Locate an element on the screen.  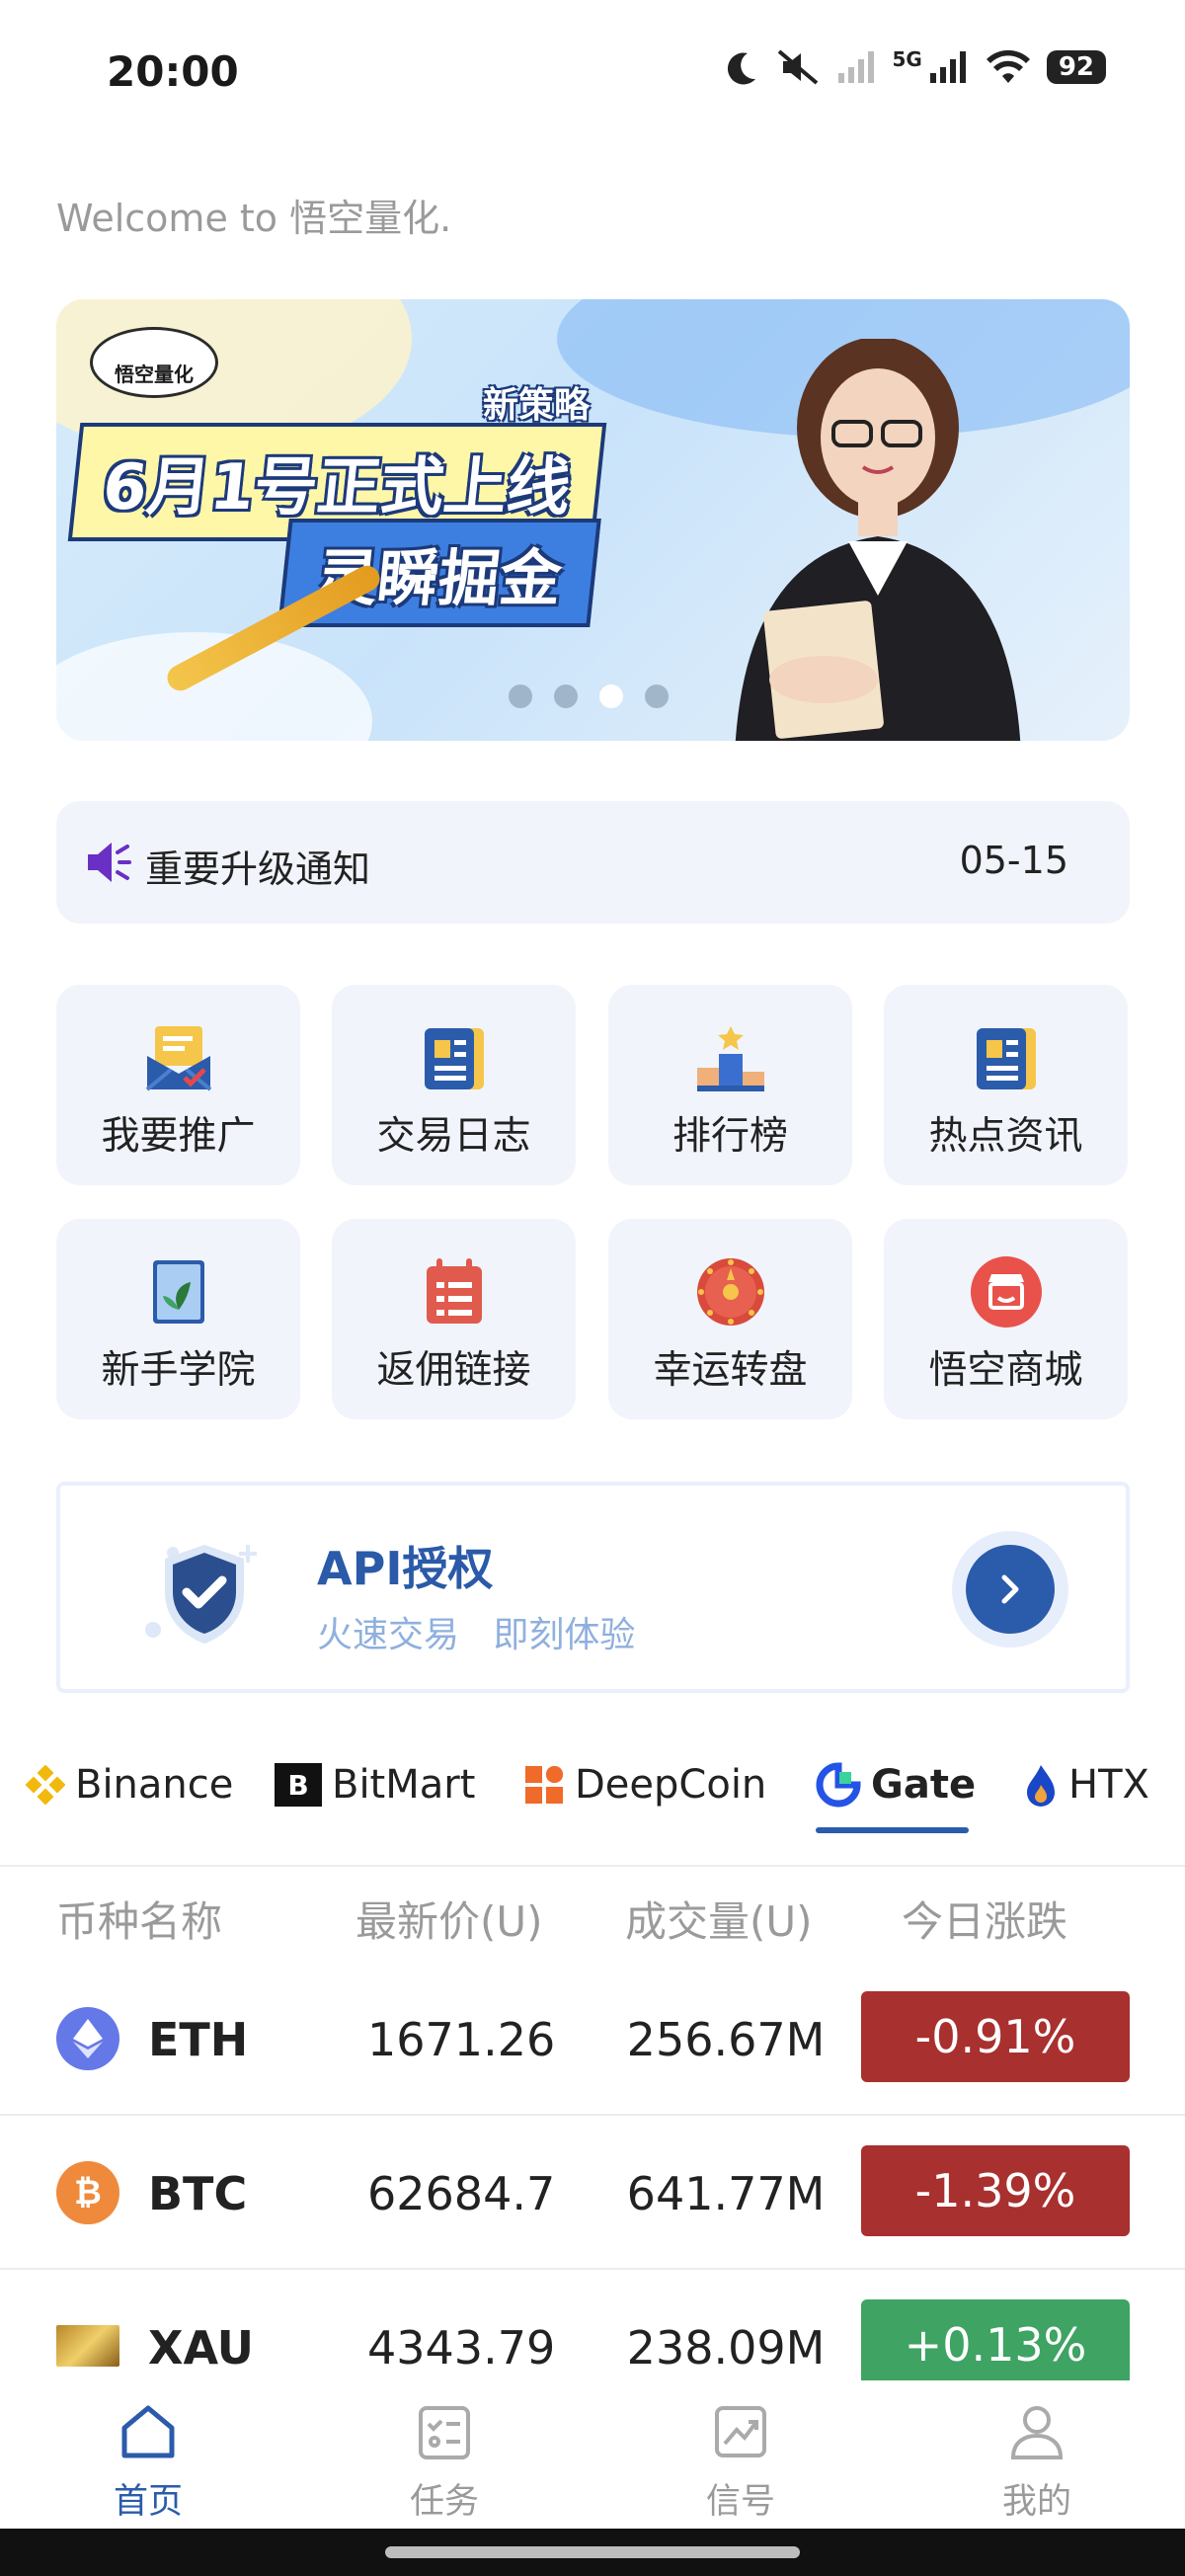
mute-icon is located at coordinates (799, 67).